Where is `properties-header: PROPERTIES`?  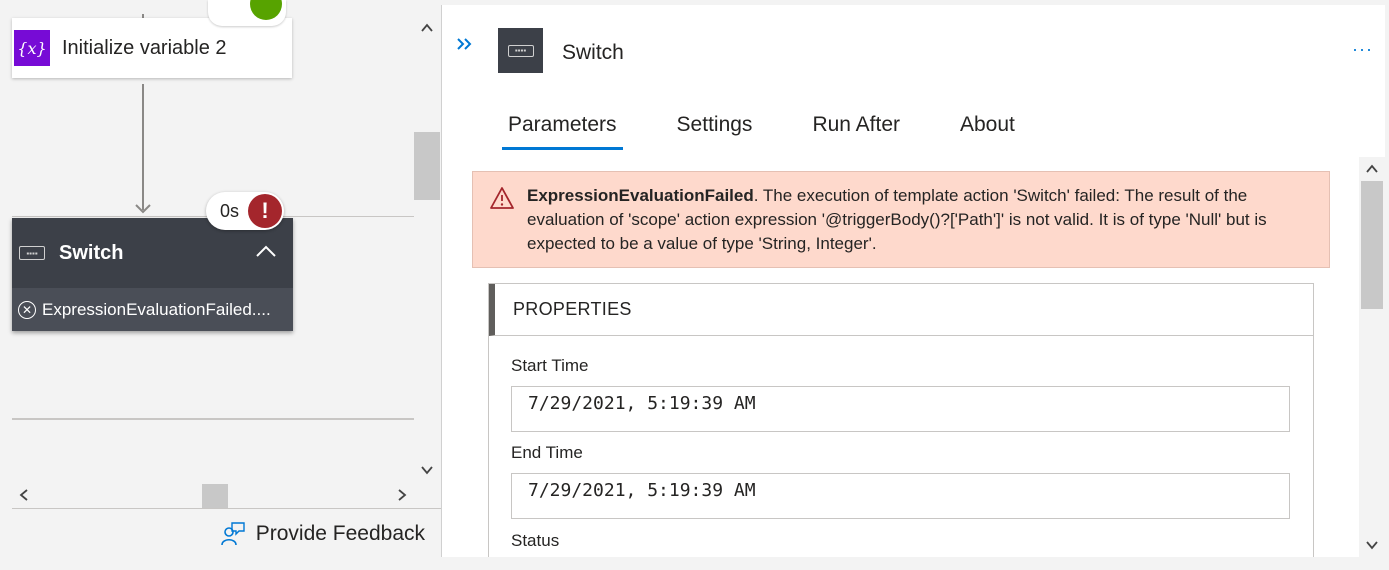
properties-header: PROPERTIES is located at coordinates (901, 310).